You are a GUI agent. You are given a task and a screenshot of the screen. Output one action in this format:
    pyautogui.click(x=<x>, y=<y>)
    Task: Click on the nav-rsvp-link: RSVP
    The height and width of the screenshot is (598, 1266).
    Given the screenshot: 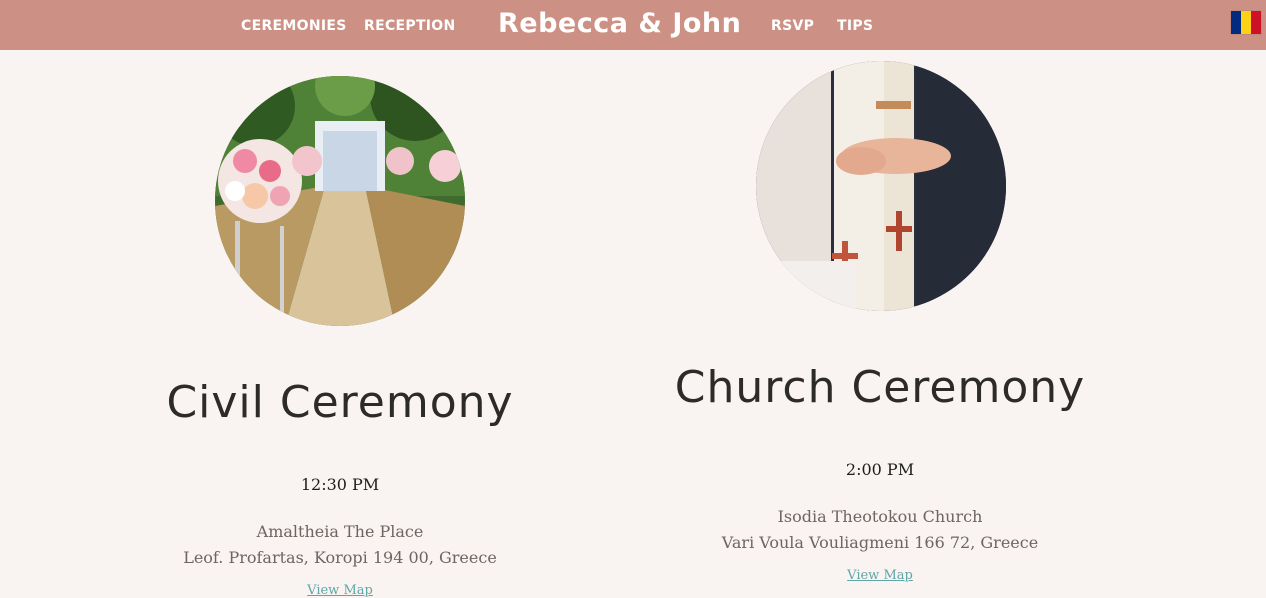 What is the action you would take?
    pyautogui.click(x=792, y=25)
    